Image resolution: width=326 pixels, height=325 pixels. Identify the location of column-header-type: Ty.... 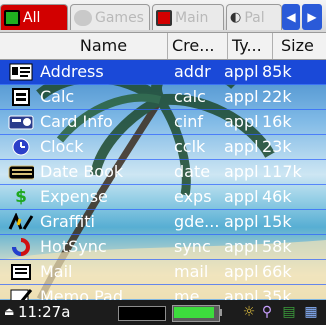
(250, 46).